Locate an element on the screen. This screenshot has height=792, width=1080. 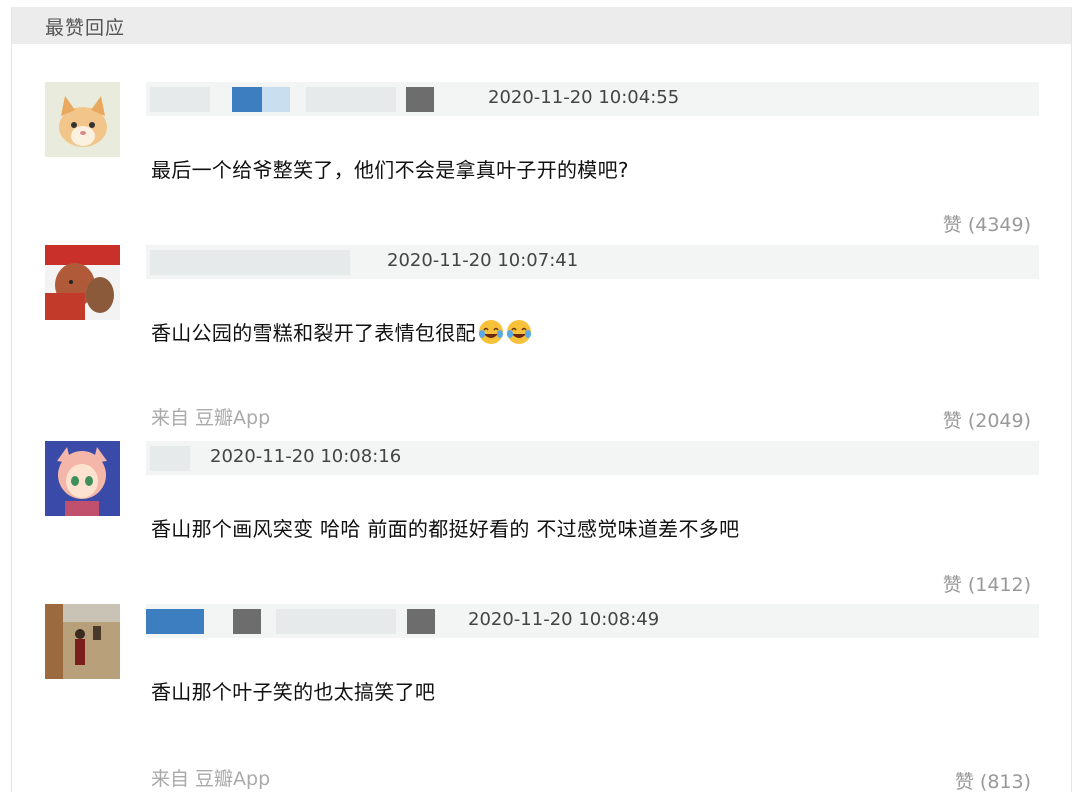
comment-text-content: 香山公园的雪糕和裂开了表情包很配 is located at coordinates (313, 333).